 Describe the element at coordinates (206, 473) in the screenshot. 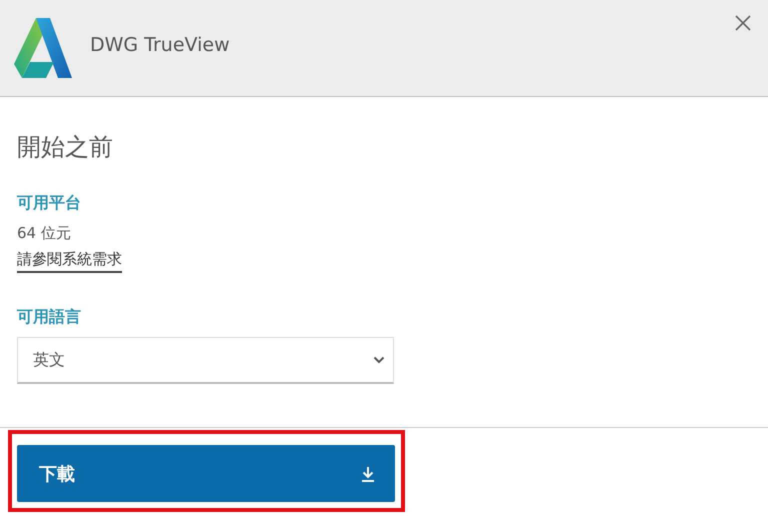

I see `download-button: 下載` at that location.